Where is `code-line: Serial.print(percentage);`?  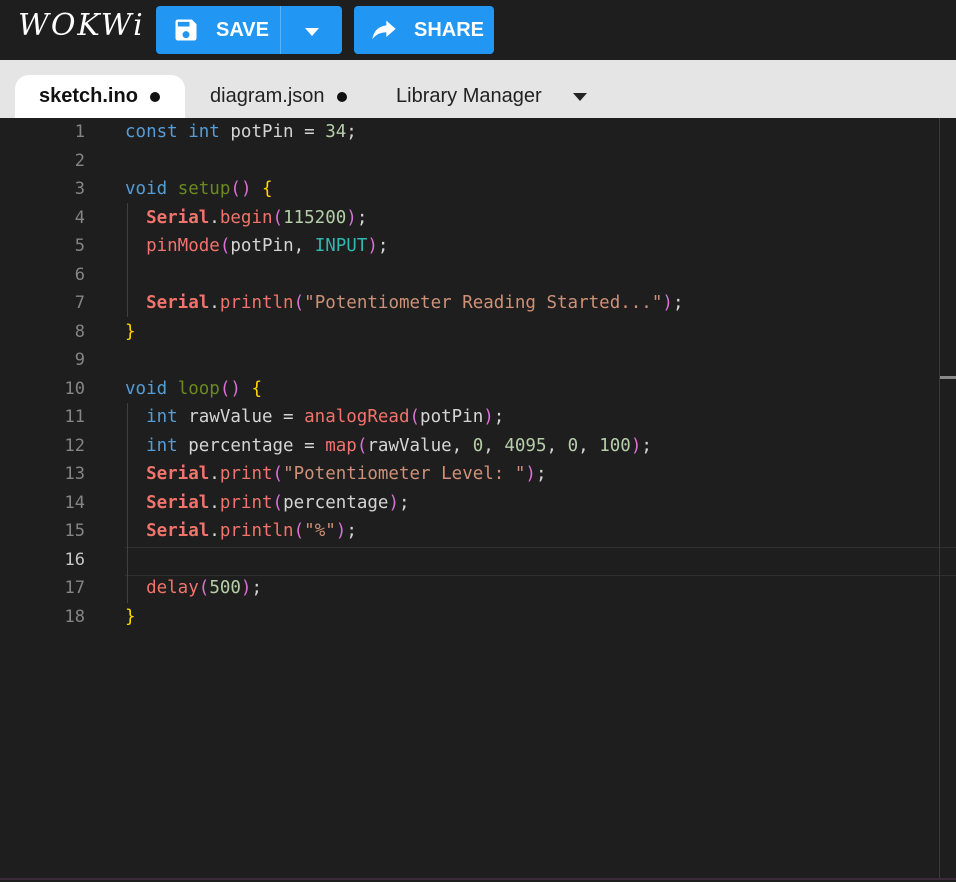 code-line: Serial.print(percentage); is located at coordinates (278, 502).